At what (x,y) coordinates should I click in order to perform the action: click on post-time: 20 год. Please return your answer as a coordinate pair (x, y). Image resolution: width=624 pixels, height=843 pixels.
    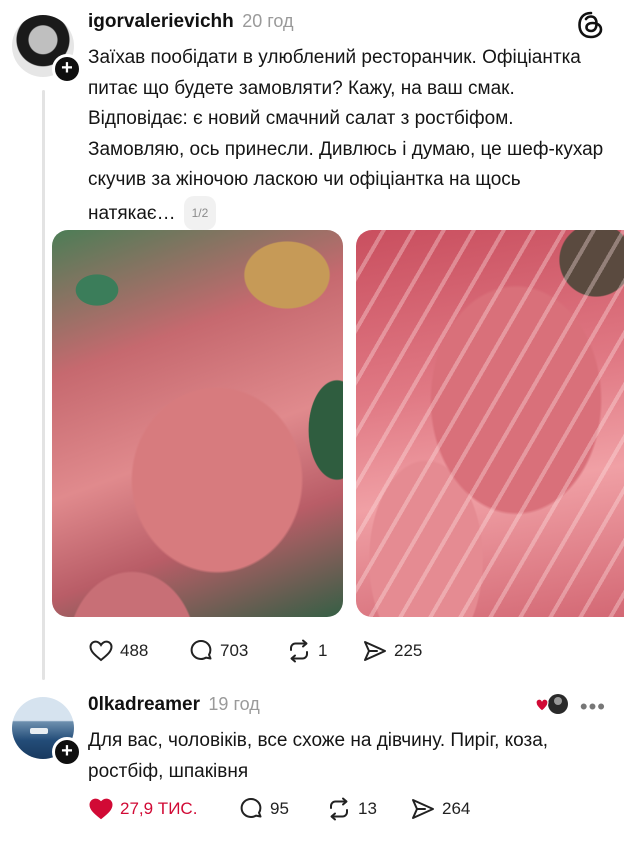
    Looking at the image, I should click on (268, 21).